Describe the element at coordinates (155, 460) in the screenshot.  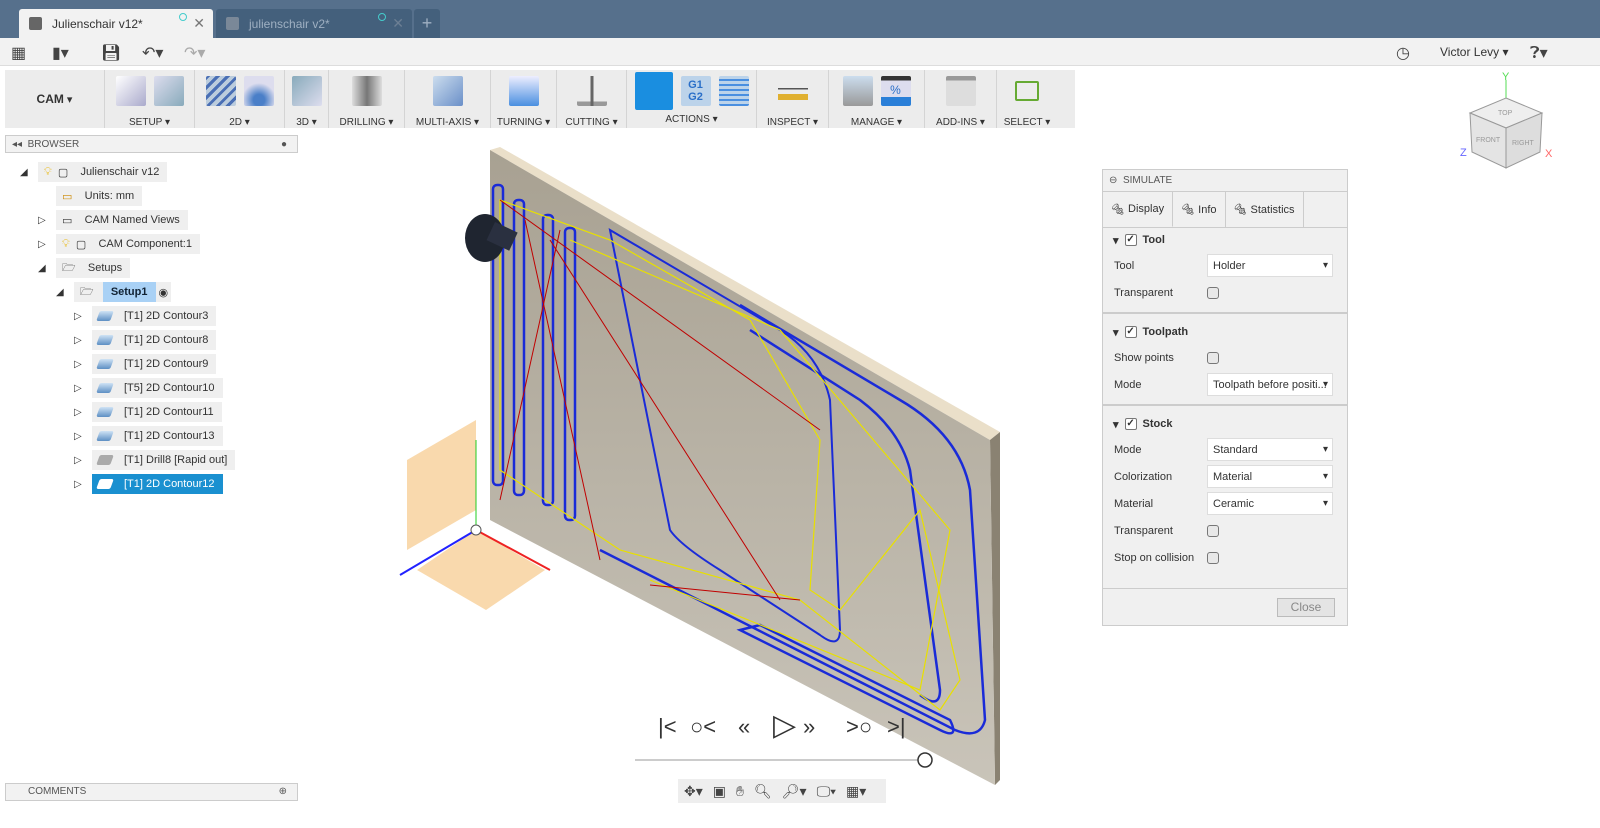
I see `tree-operation: ▷ [T1] Drill8 [Rapid out]` at that location.